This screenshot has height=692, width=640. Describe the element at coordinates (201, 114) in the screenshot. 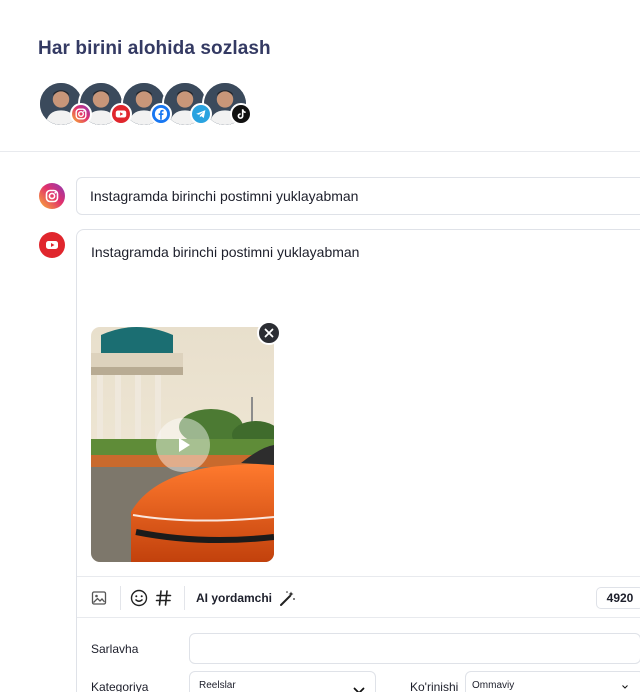

I see `telegram-icon` at that location.